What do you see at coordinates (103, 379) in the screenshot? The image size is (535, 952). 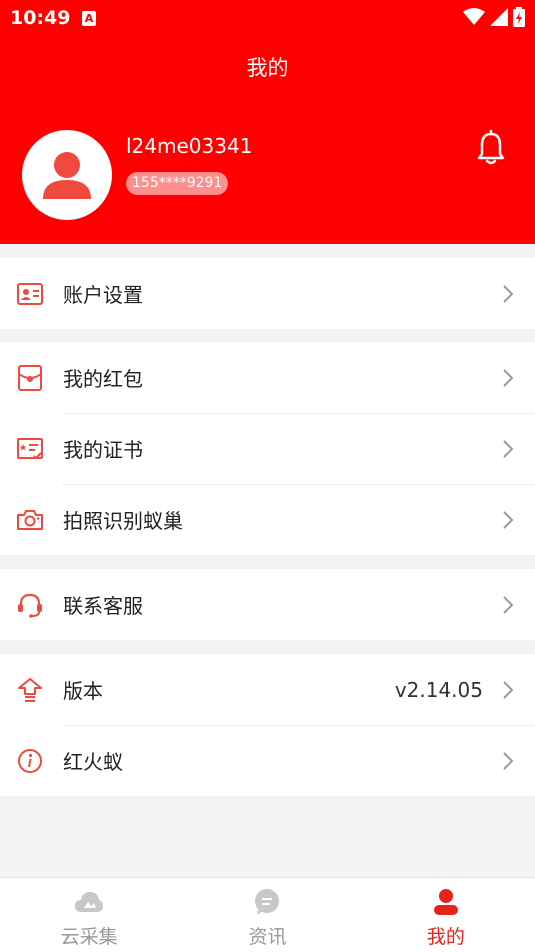 I see `menu-item-label: 我的红包` at bounding box center [103, 379].